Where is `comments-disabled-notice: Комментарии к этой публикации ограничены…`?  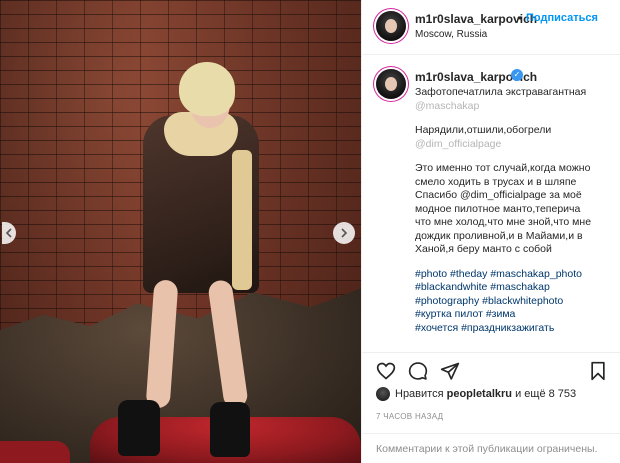
comments-disabled-notice: Комментарии к этой публикации ограничены… is located at coordinates (487, 449).